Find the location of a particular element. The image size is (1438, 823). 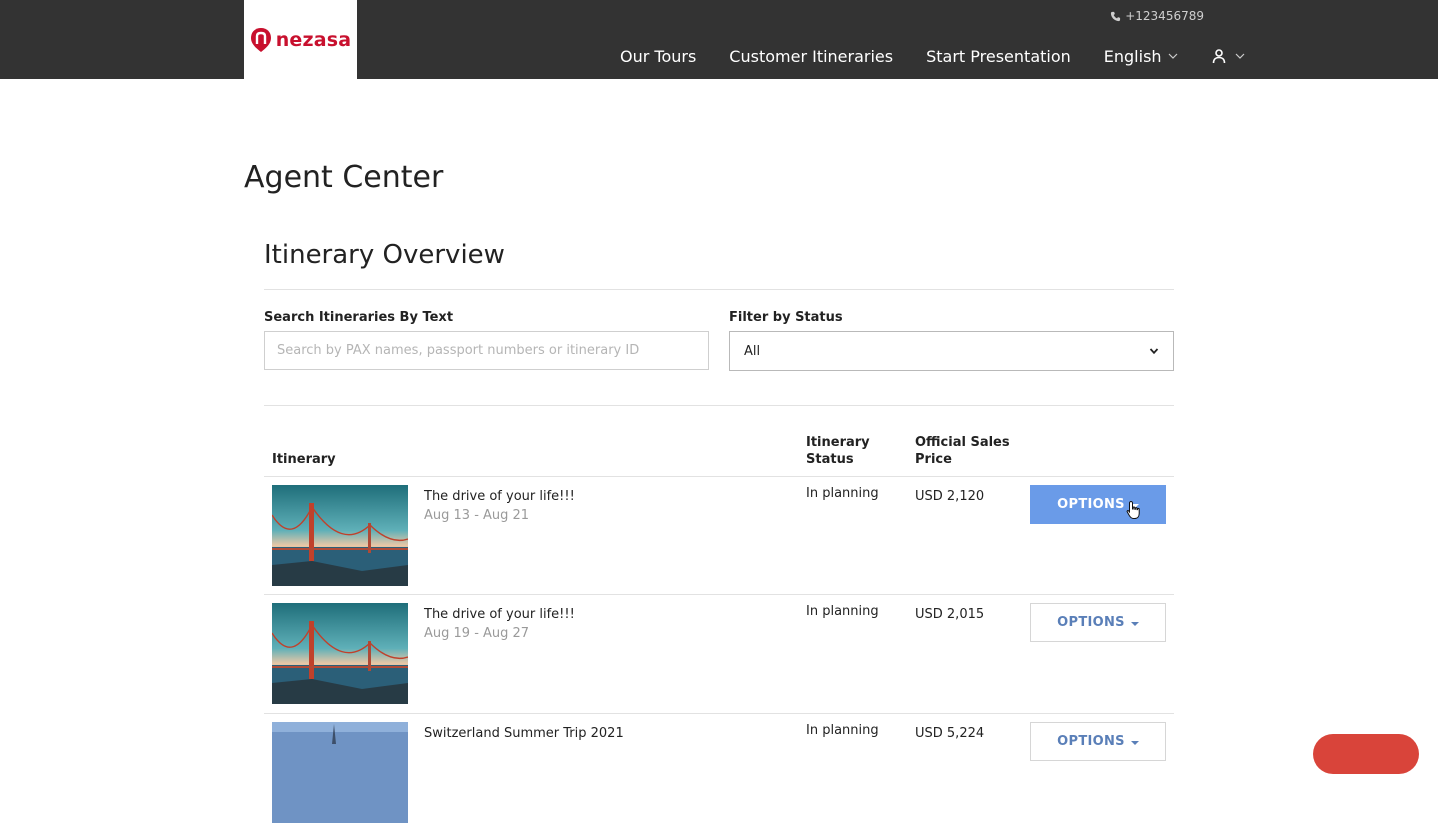

logo-text: nezasa is located at coordinates (313, 39).